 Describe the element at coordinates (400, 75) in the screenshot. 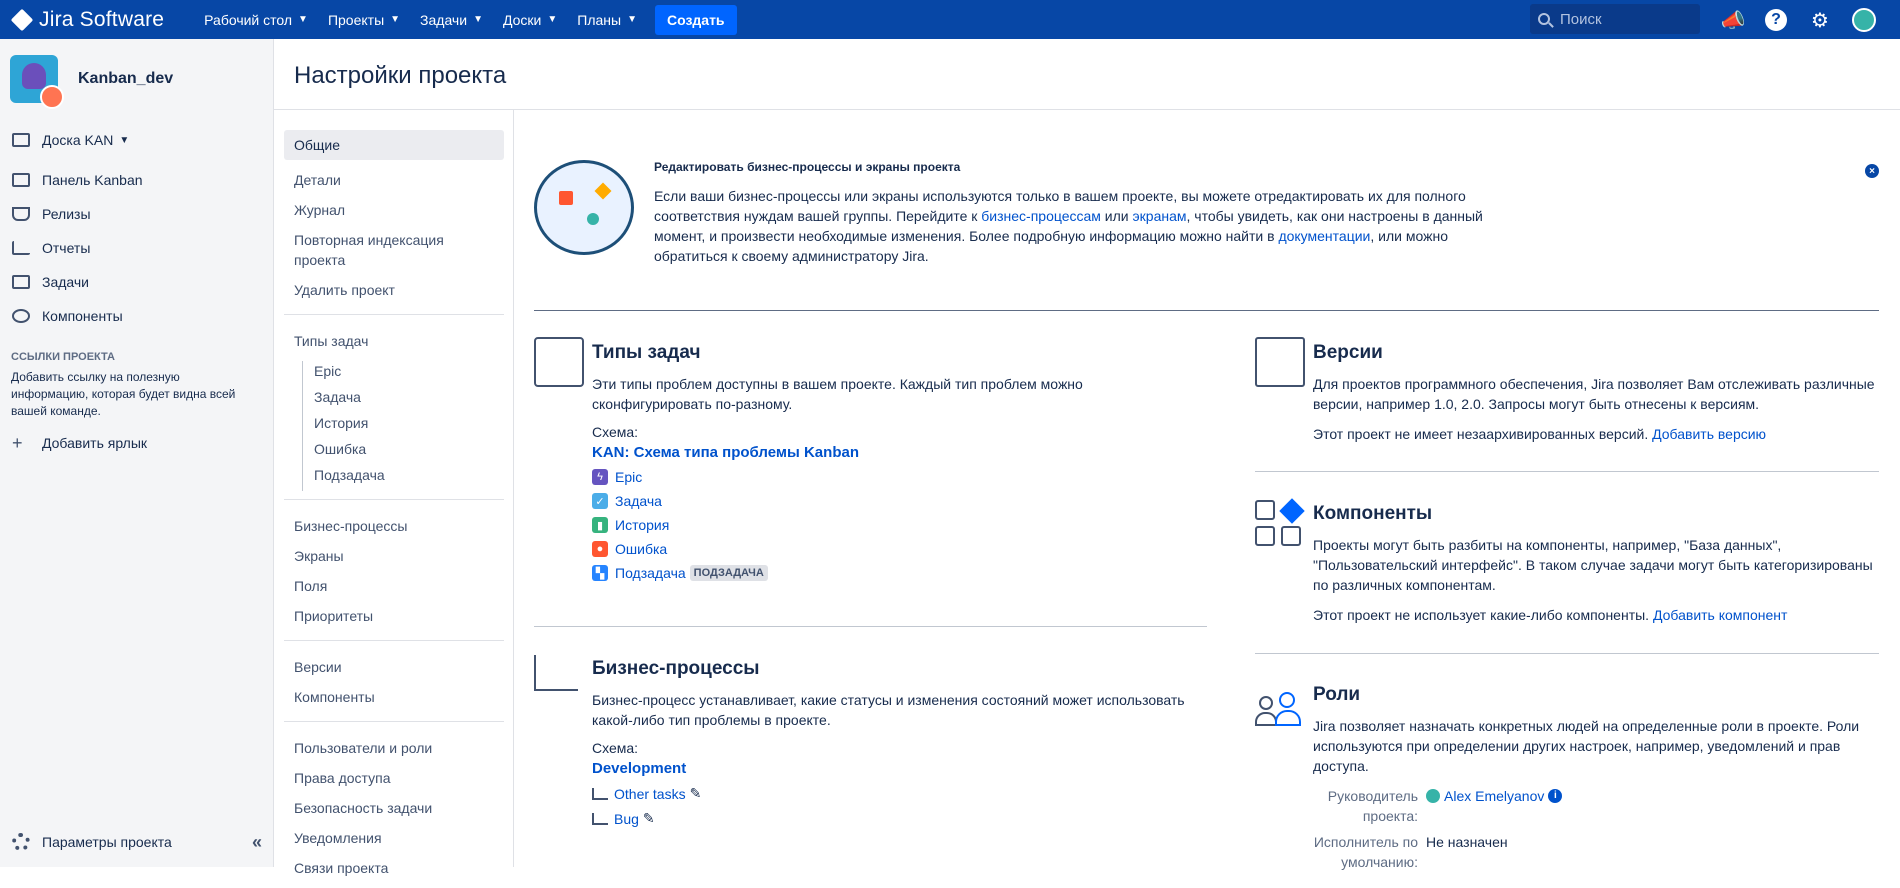

I see `page-title: Настройки проекта` at that location.